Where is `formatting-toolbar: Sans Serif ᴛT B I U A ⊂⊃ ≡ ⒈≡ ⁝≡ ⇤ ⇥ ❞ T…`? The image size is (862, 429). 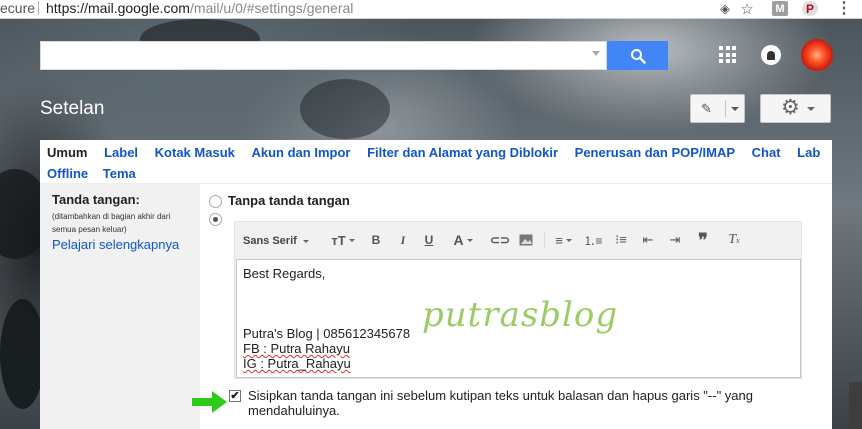
formatting-toolbar: Sans Serif ᴛT B I U A ⊂⊃ ≡ ⒈≡ ⁝≡ ⇤ ⇥ ❞ T… is located at coordinates (519, 240).